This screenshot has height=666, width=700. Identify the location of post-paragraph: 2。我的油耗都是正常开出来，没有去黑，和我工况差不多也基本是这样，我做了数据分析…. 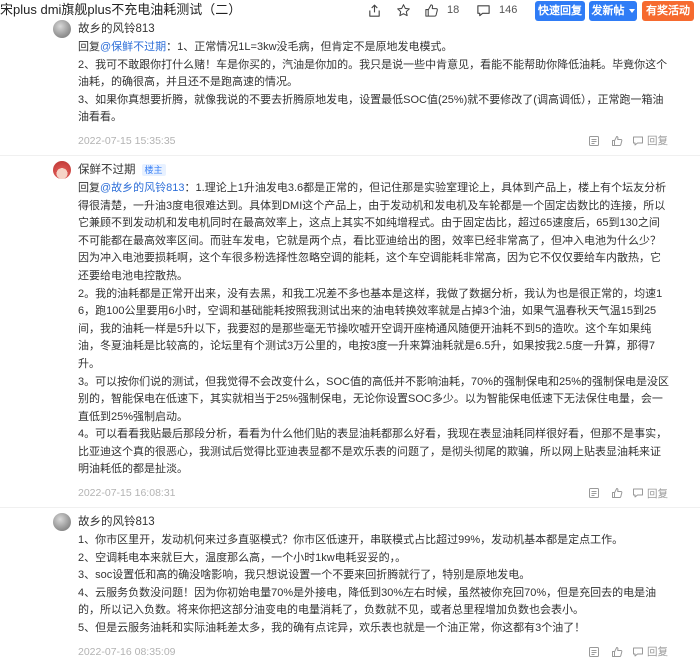
(370, 328).